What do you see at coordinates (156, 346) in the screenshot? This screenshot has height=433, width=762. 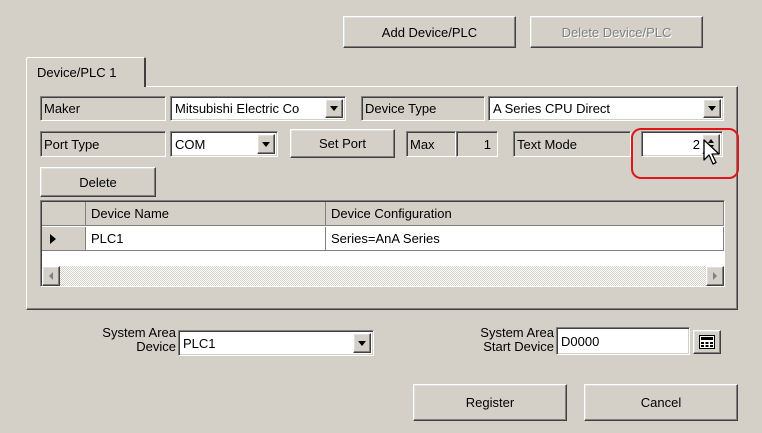 I see `system-area-device-label-line2: Device` at bounding box center [156, 346].